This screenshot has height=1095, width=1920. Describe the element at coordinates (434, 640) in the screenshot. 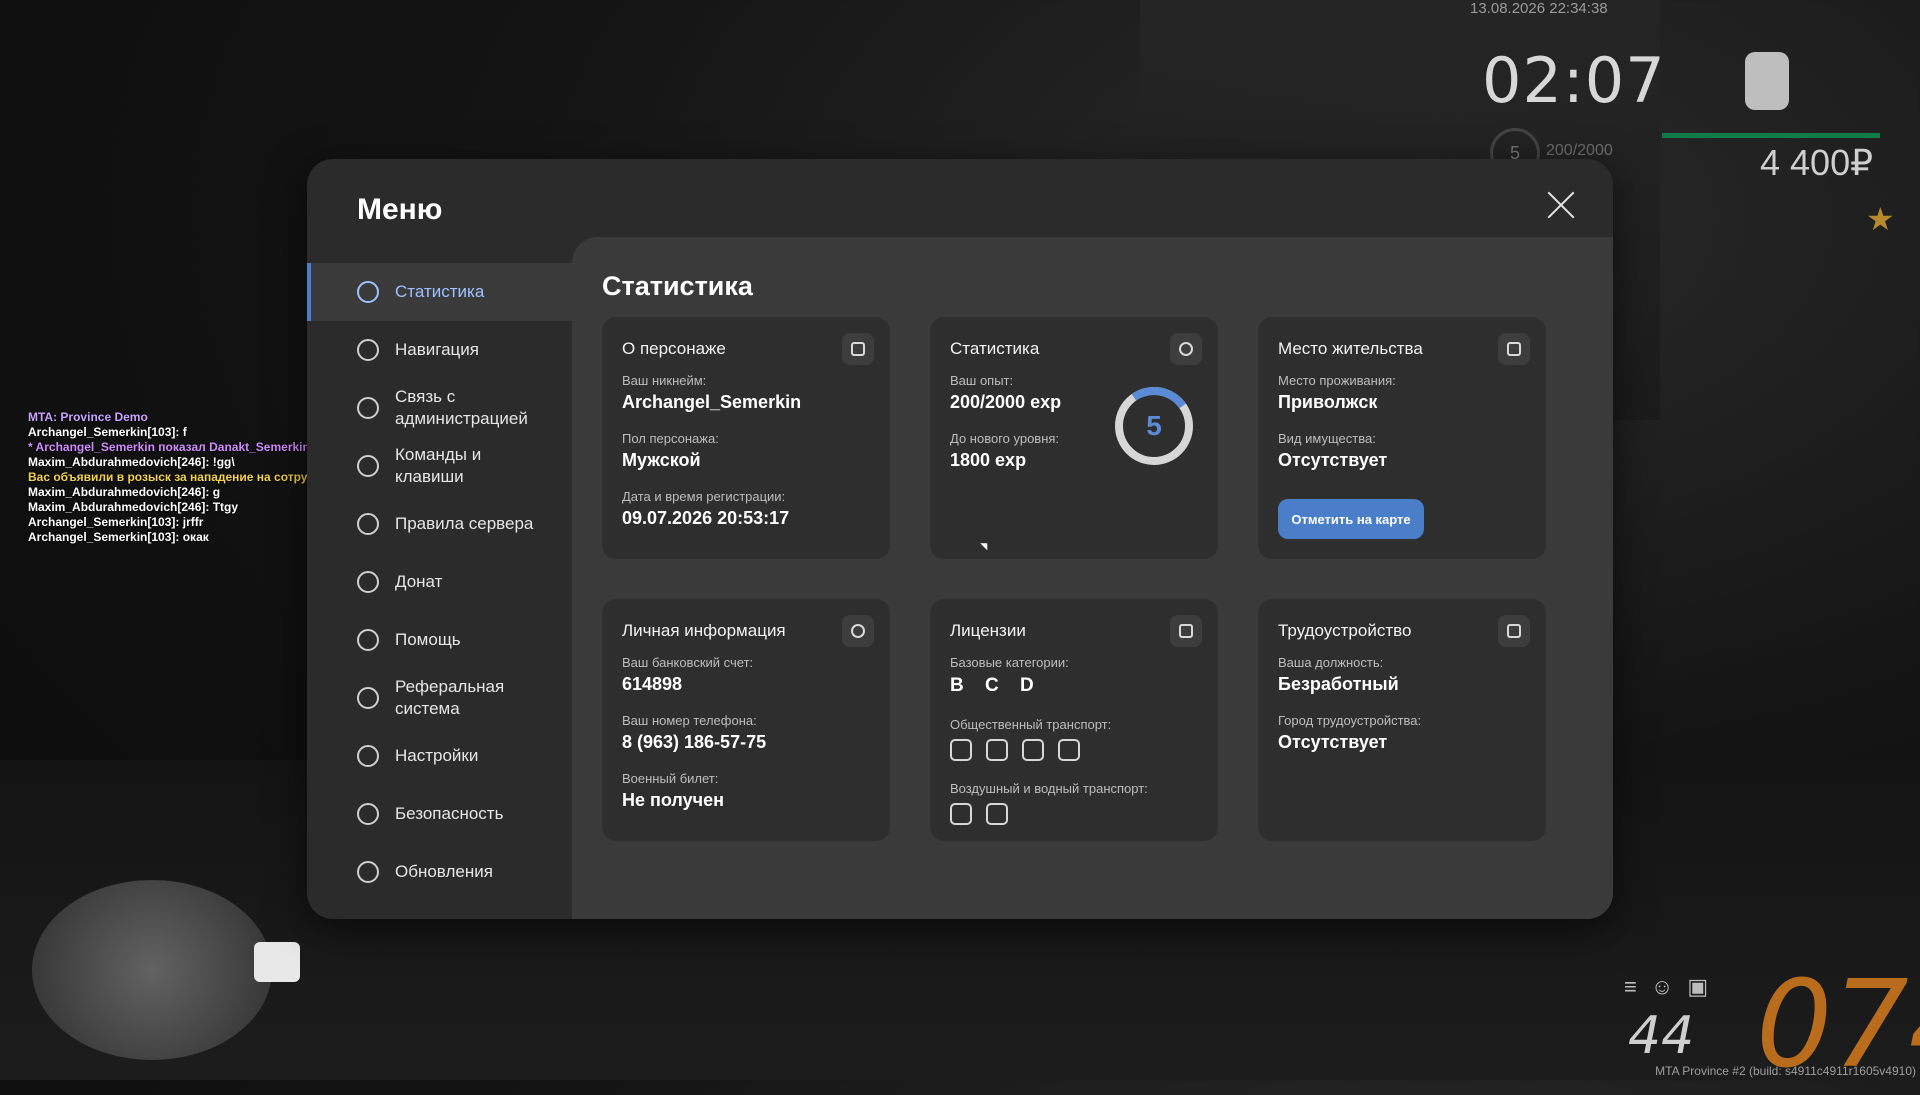

I see `sidebar-item-help: Помощь` at that location.